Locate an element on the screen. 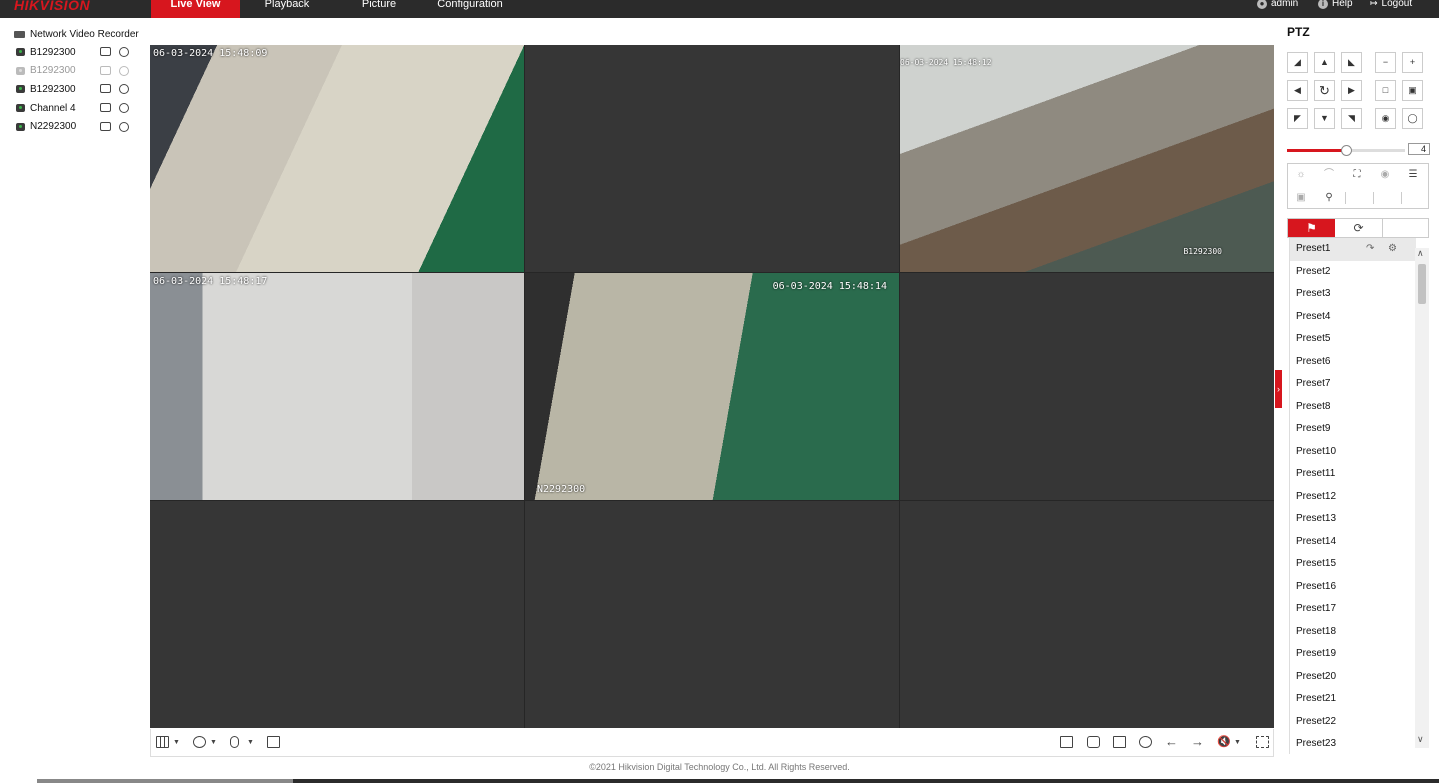 The width and height of the screenshot is (1439, 783). video-window: 06-03-2024 15:48:12 B1292300 is located at coordinates (1087, 158).